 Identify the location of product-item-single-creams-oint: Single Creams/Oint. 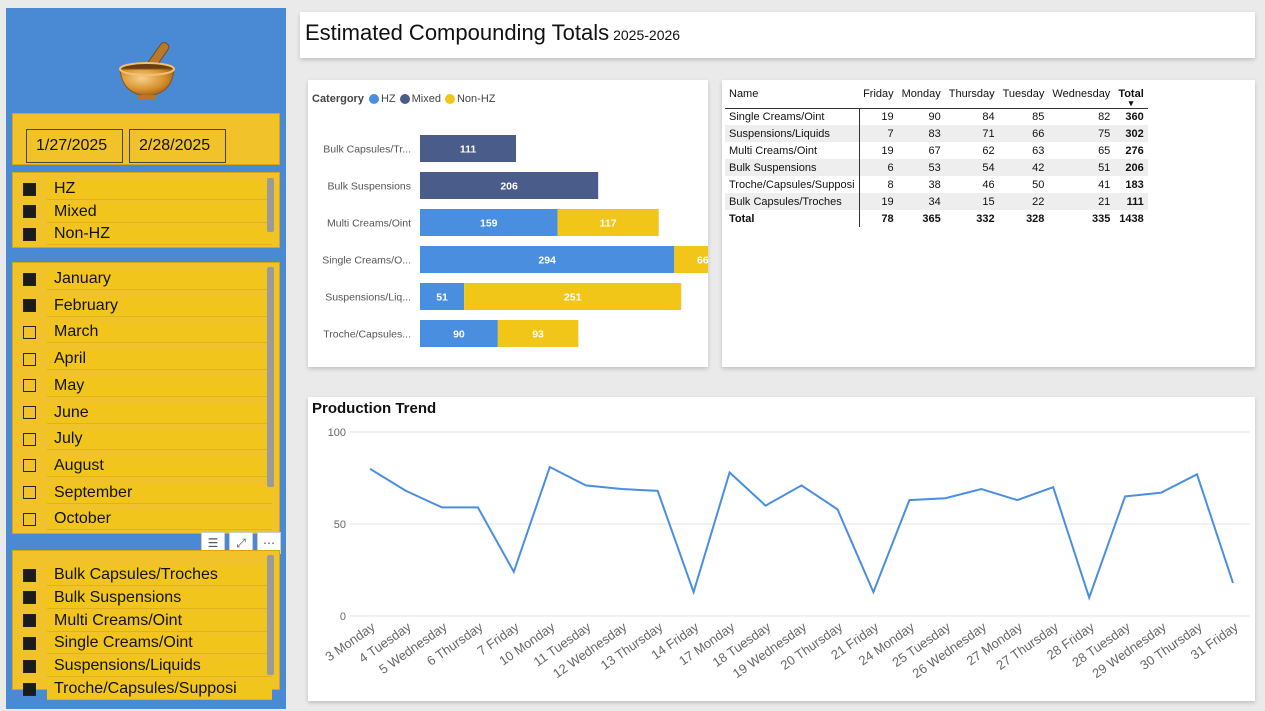
(147, 643).